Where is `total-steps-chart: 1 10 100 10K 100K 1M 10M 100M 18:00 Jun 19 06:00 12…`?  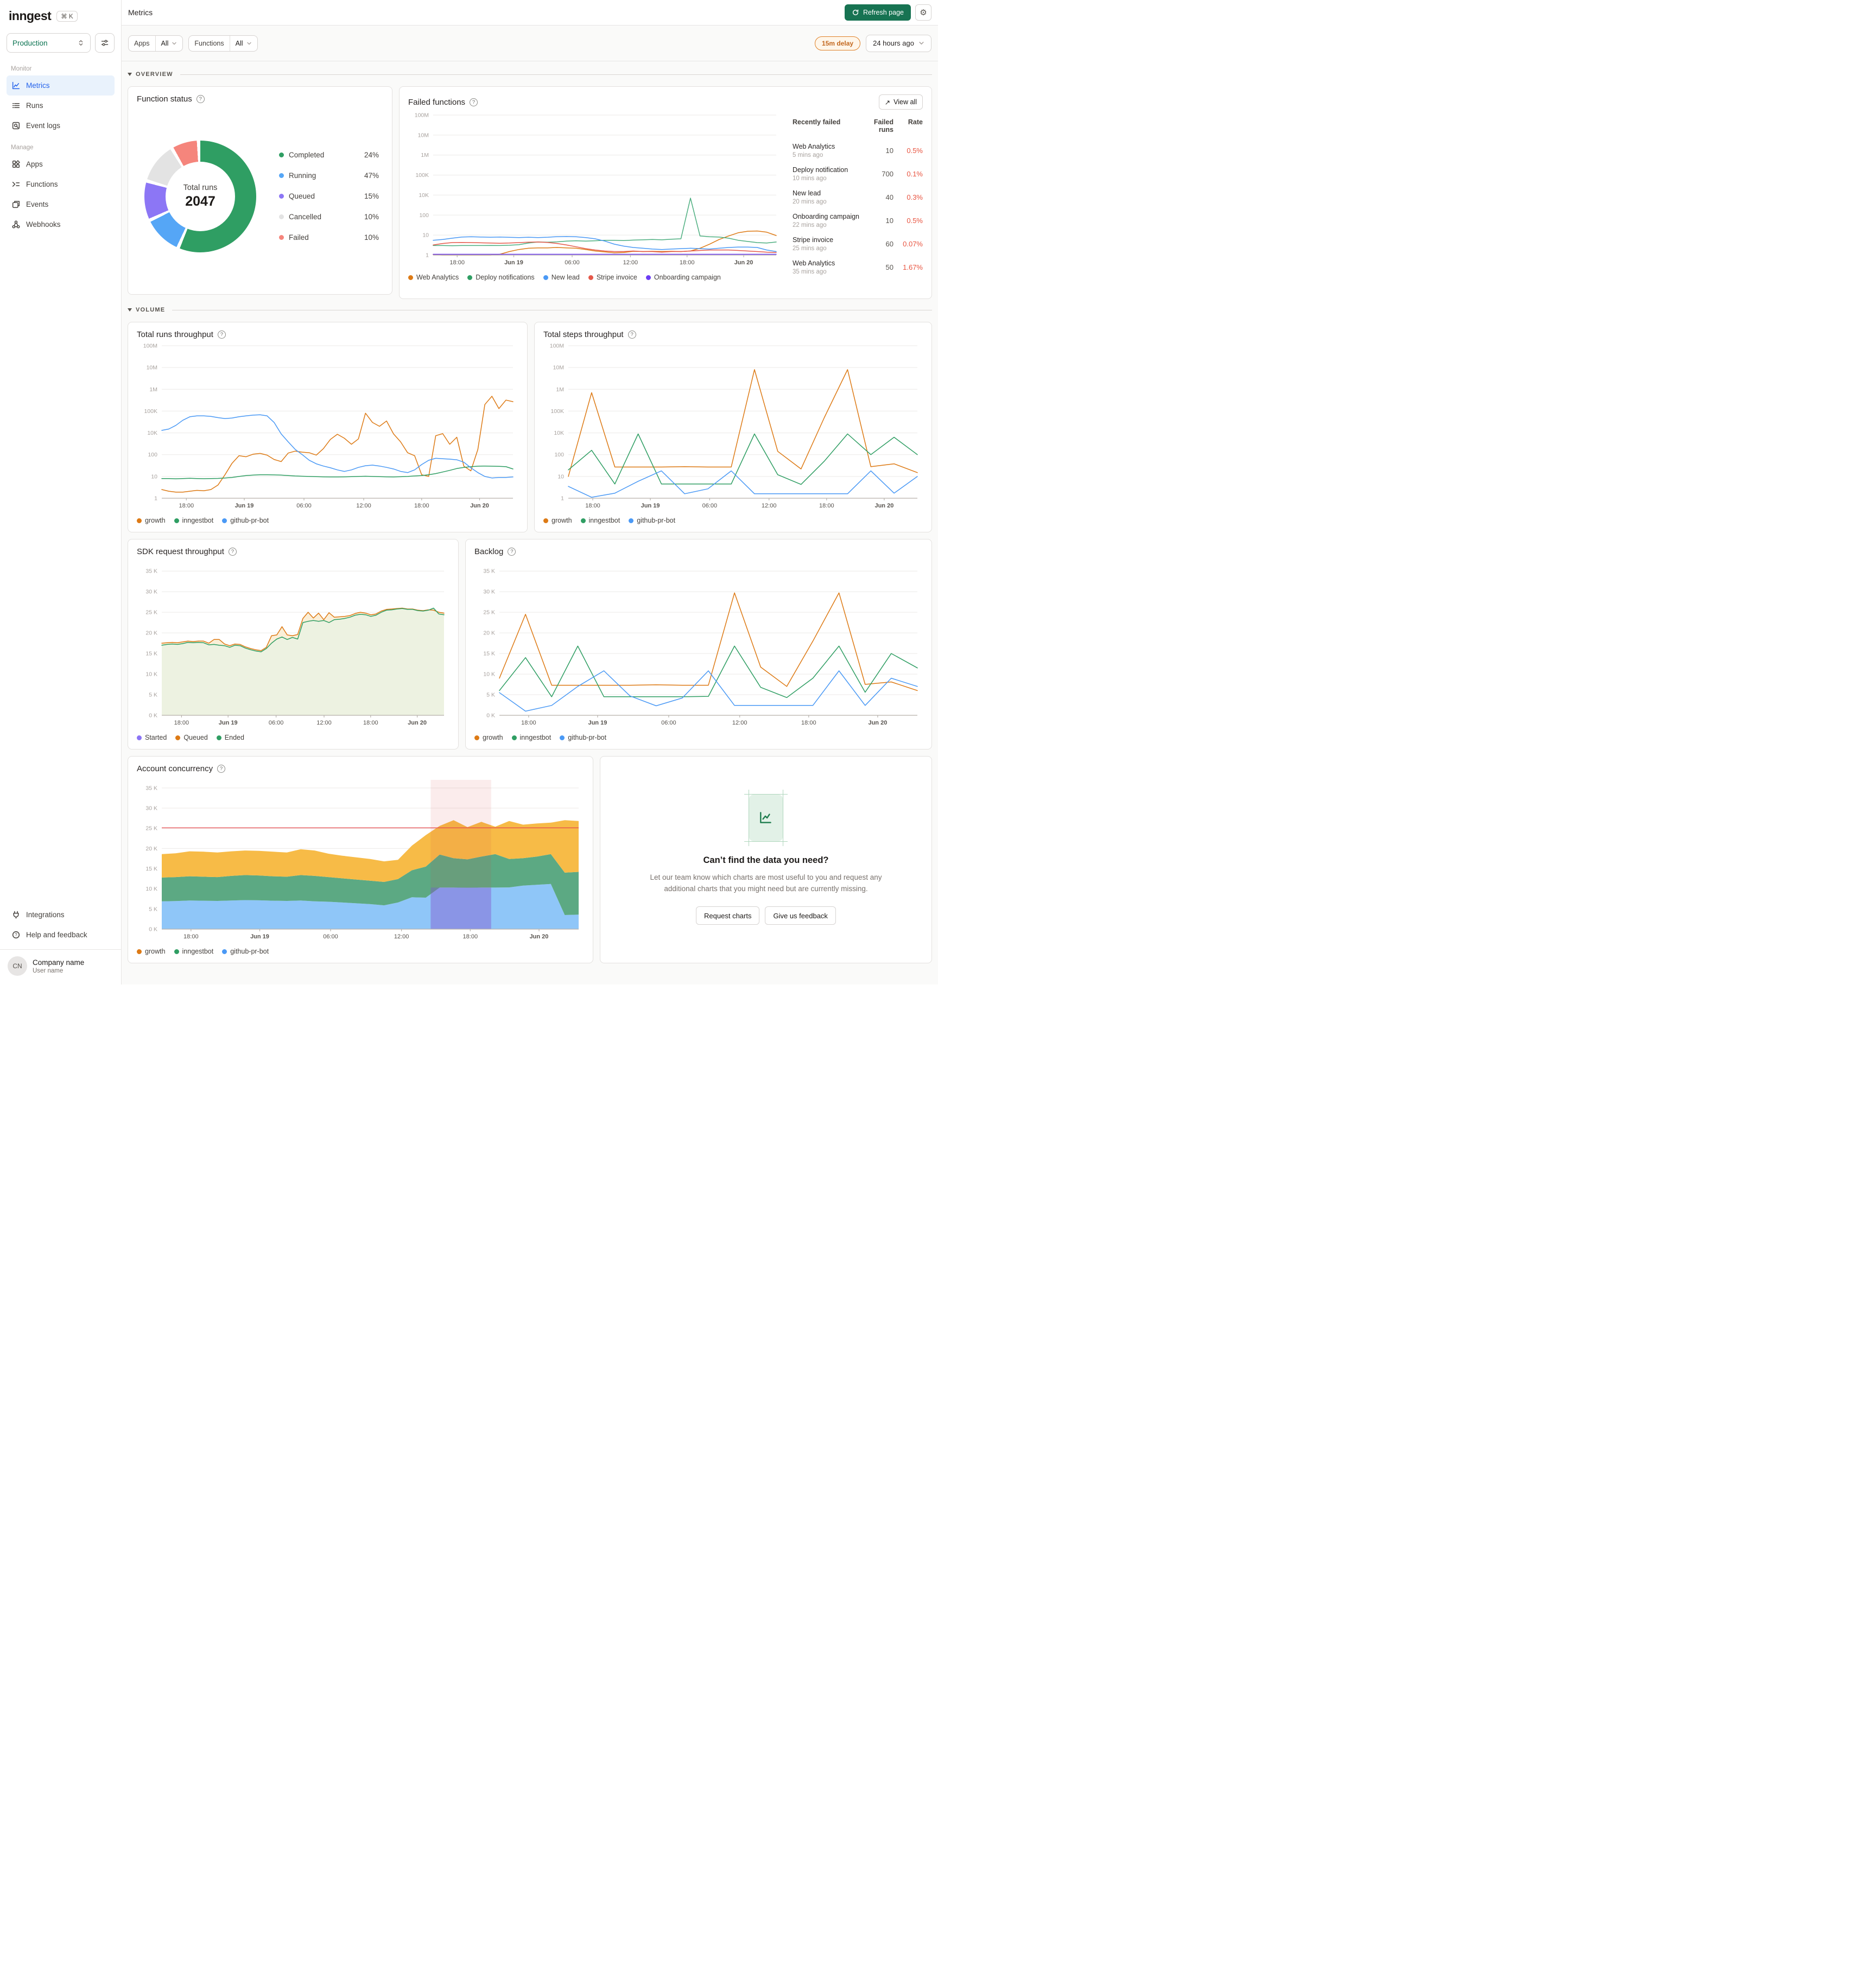
total-steps-chart: 1 10 100 10K 100K 1M 10M 100M 18:00 Jun 19 06:00 12… is located at coordinates (733, 426).